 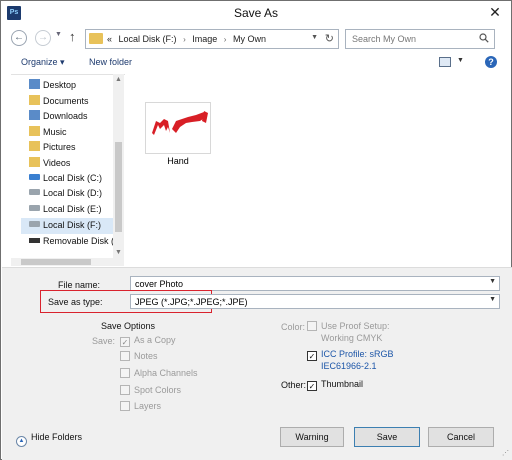 What do you see at coordinates (256, 63) in the screenshot?
I see `command-toolbar: Organize ▾ New folder ▼ ?` at bounding box center [256, 63].